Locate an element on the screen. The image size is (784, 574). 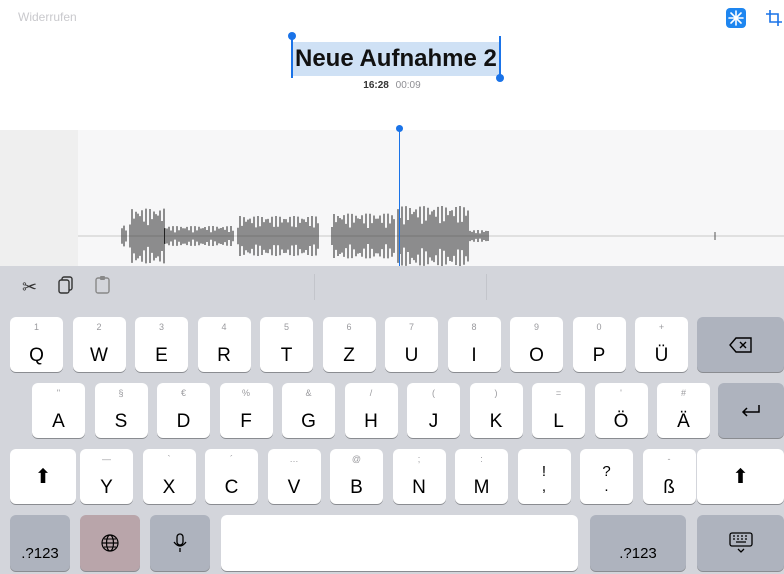
recording-title: Neue Aufnahme 2 is located at coordinates (396, 58).